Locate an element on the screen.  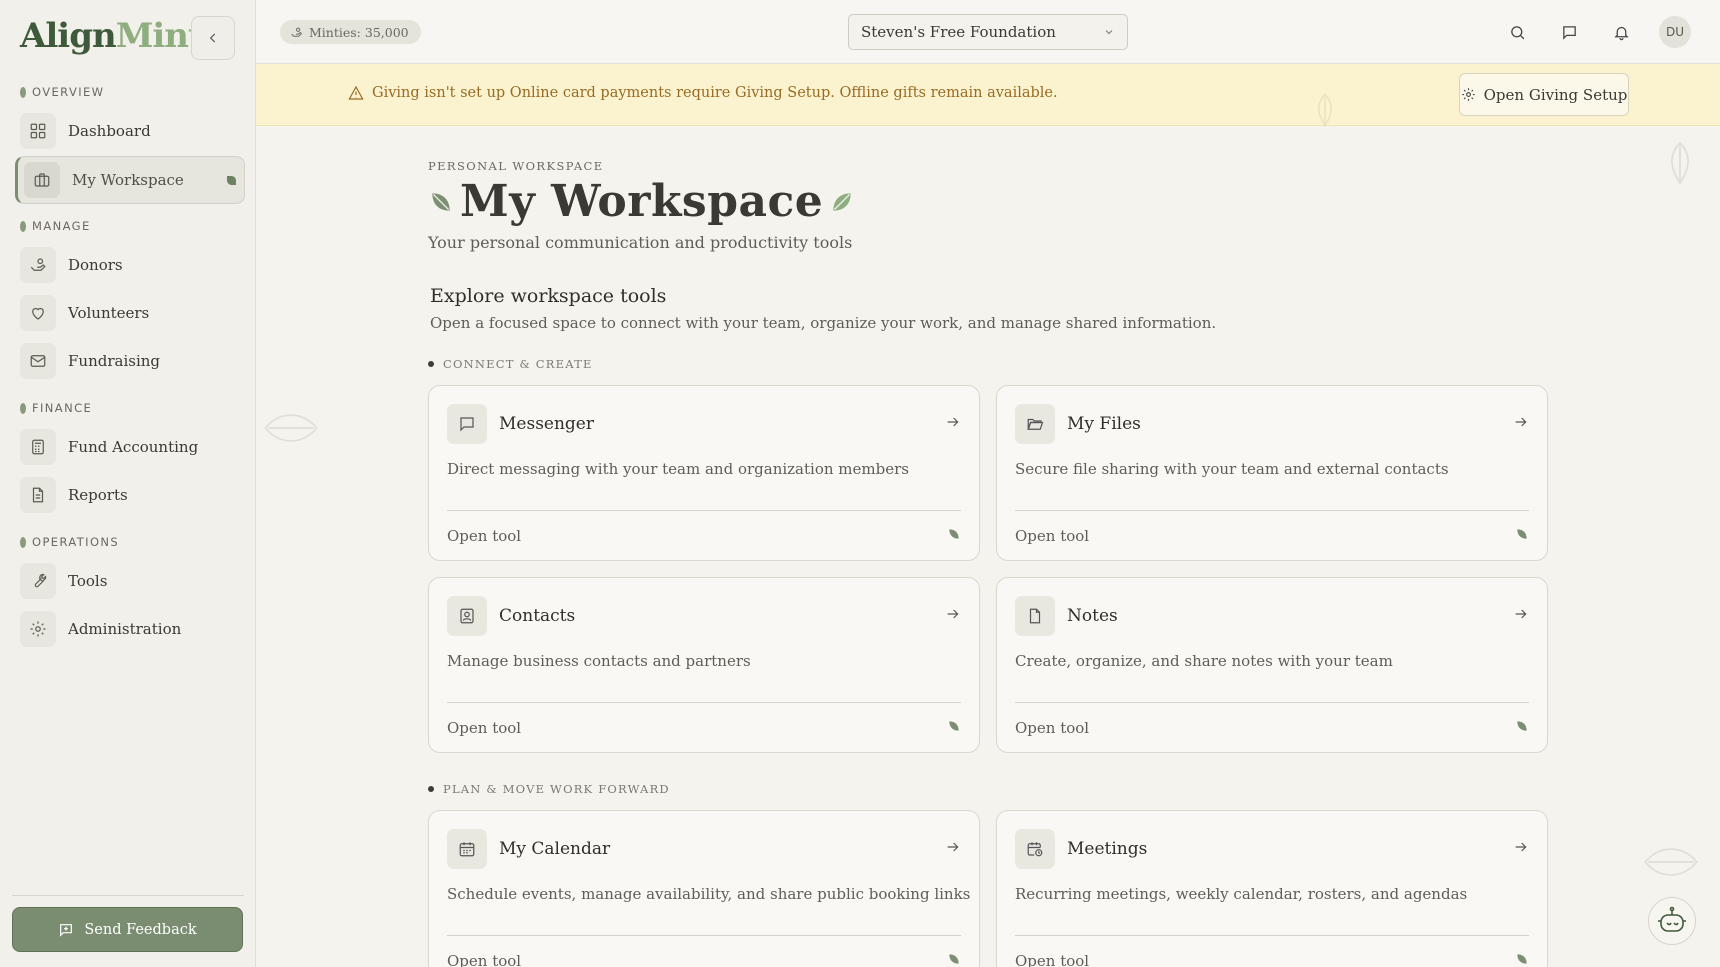
sidebar-divider is located at coordinates (128, 895).